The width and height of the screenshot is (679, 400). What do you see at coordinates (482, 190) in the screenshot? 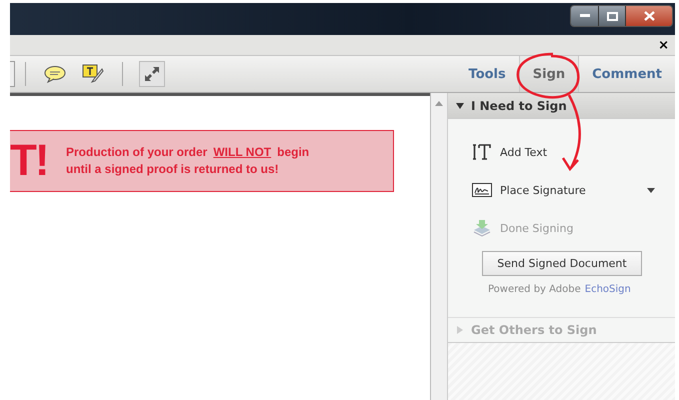
I see `signature-icon` at bounding box center [482, 190].